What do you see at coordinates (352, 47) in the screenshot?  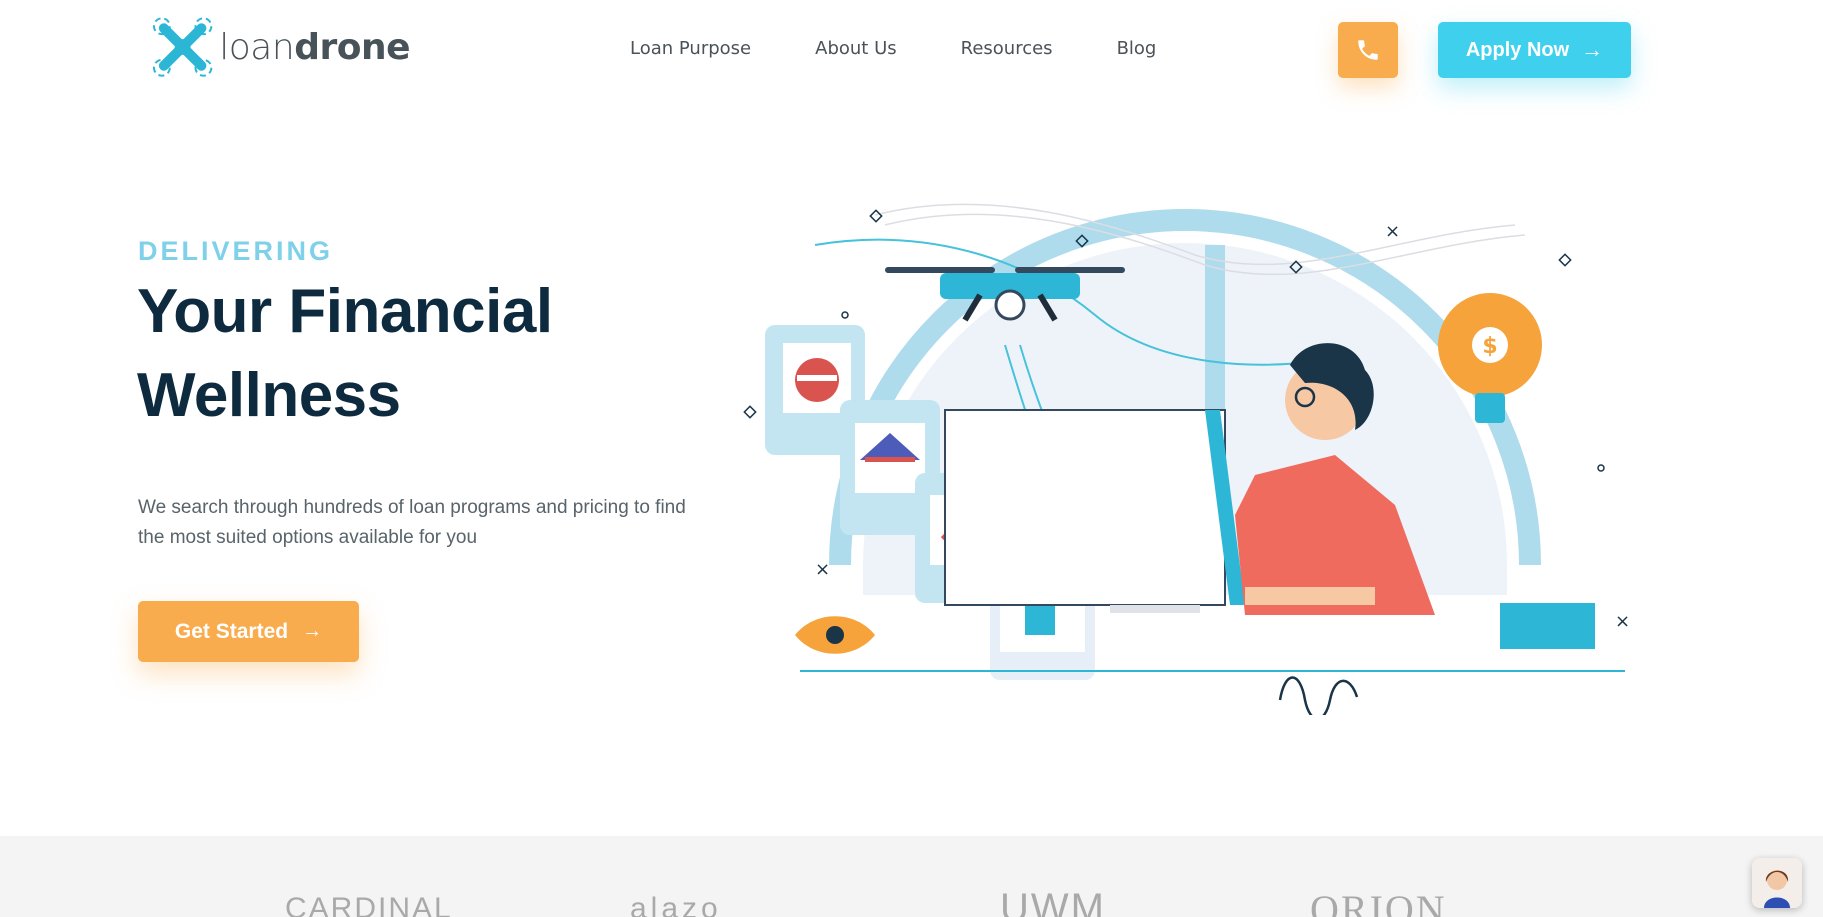 I see `logo-text-bold: drone` at bounding box center [352, 47].